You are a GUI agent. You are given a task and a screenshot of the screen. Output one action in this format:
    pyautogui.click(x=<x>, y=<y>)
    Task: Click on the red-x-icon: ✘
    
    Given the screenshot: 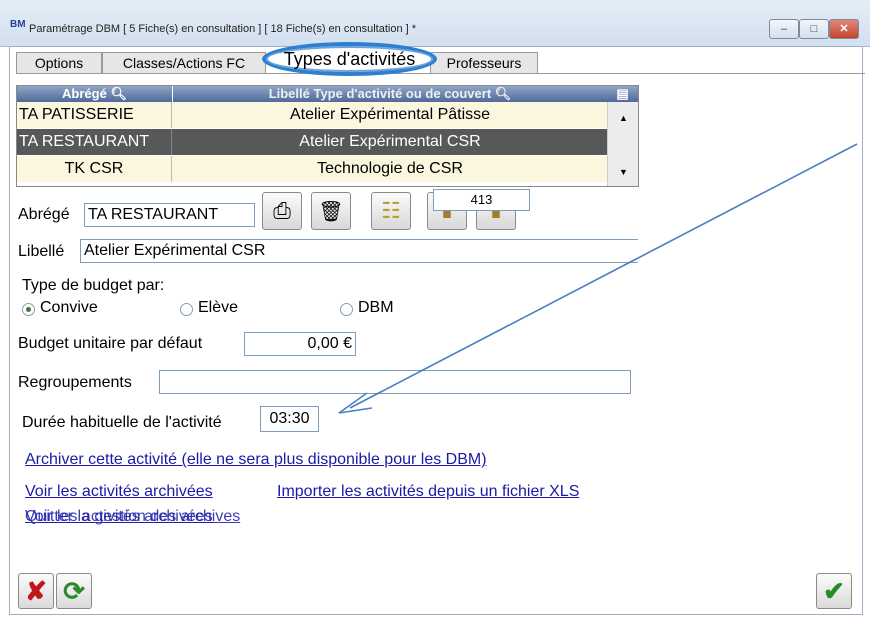 What is the action you would take?
    pyautogui.click(x=36, y=591)
    